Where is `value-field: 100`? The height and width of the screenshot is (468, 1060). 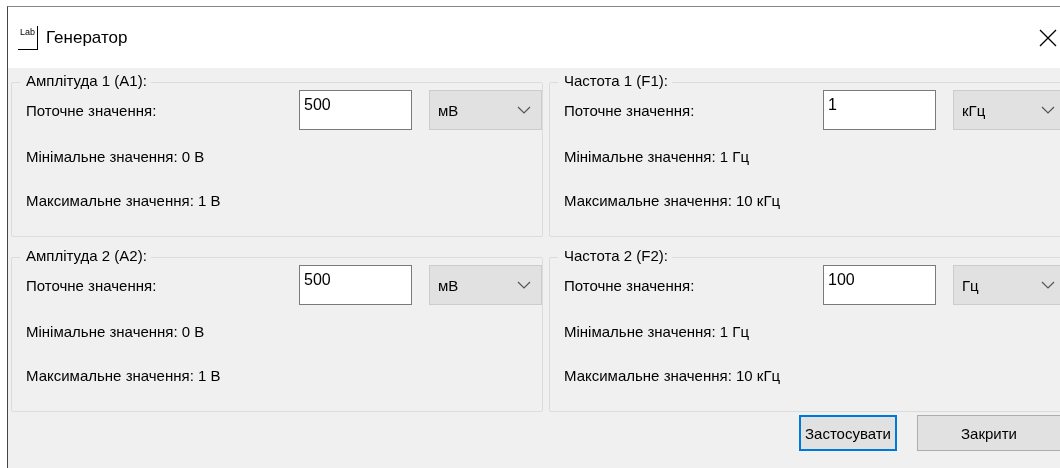 value-field: 100 is located at coordinates (879, 285).